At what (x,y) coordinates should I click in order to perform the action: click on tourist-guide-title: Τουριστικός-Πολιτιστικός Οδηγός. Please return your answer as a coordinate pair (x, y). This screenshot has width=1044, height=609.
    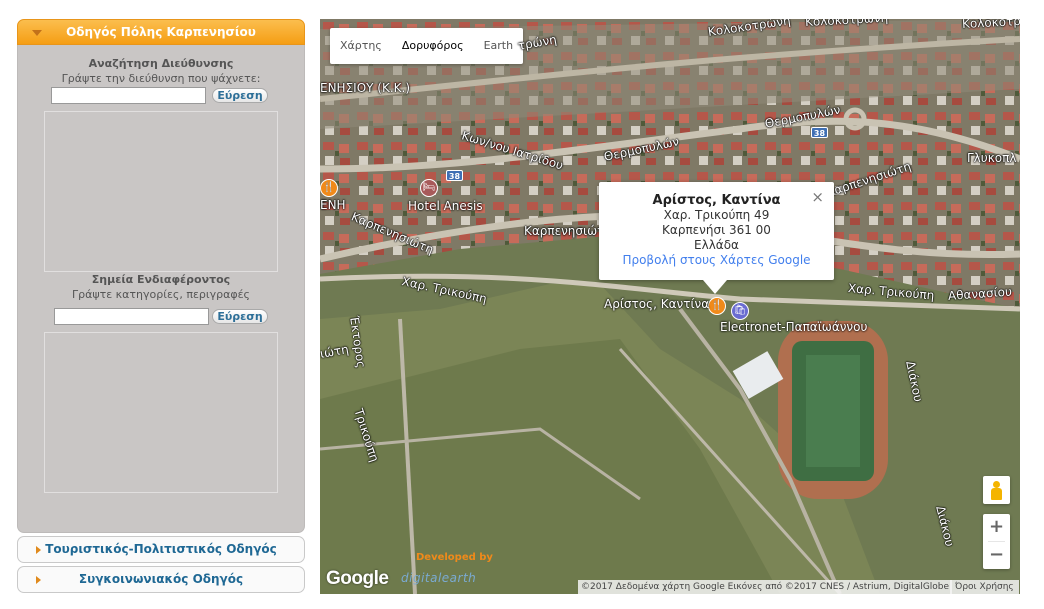
    Looking at the image, I should click on (161, 549).